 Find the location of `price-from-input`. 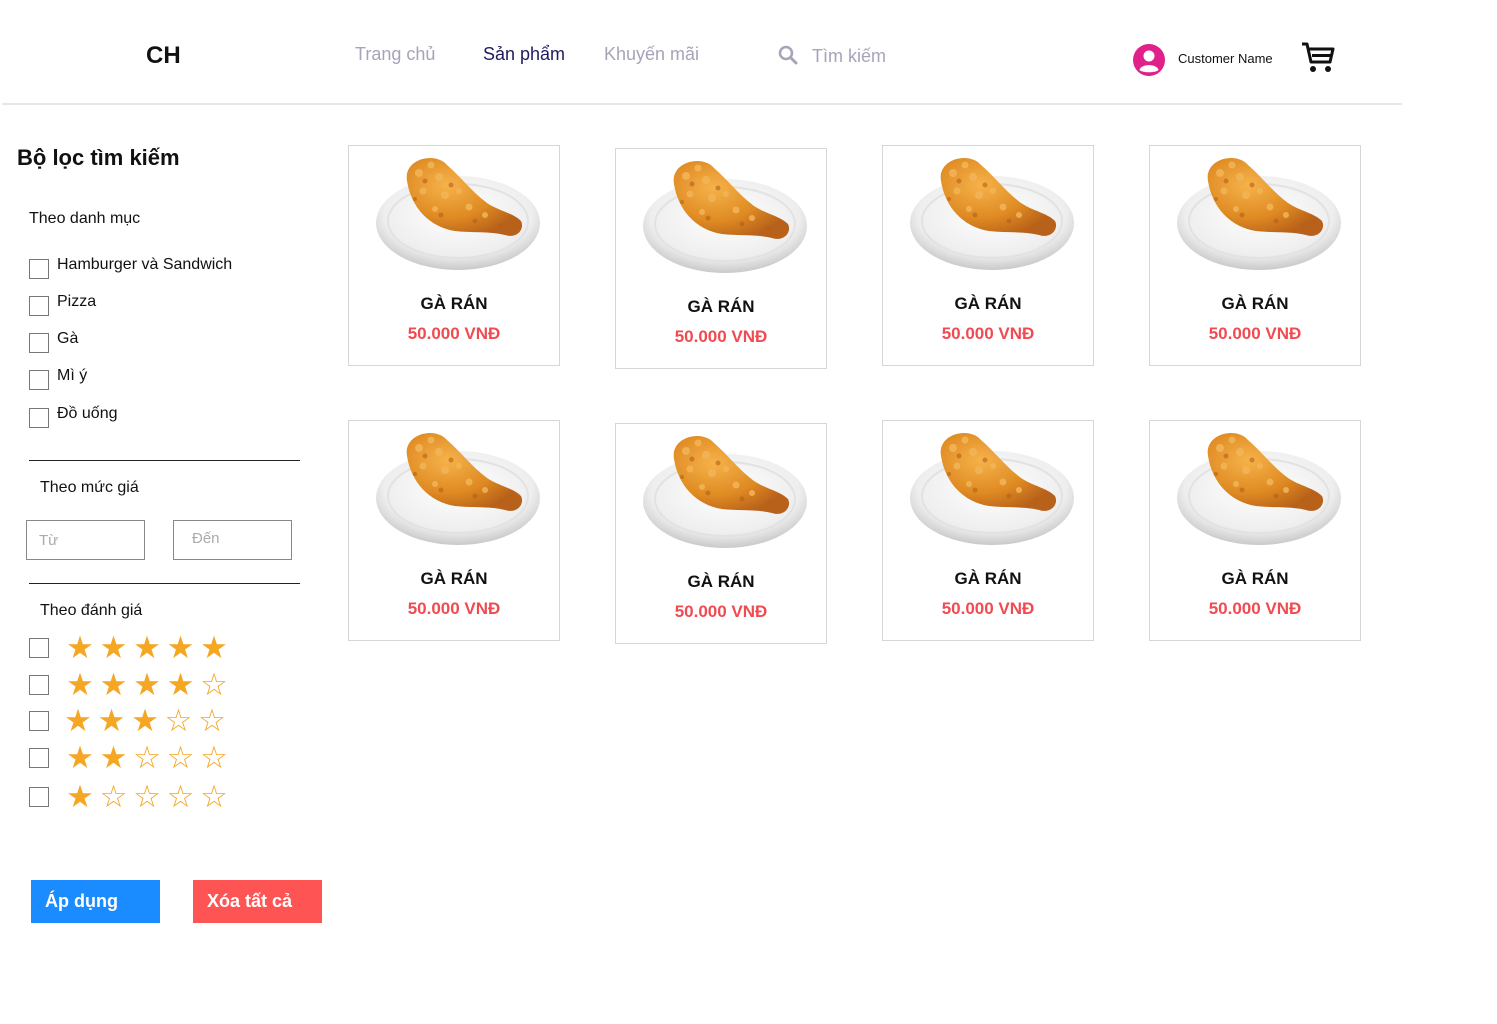

price-from-input is located at coordinates (85, 540).